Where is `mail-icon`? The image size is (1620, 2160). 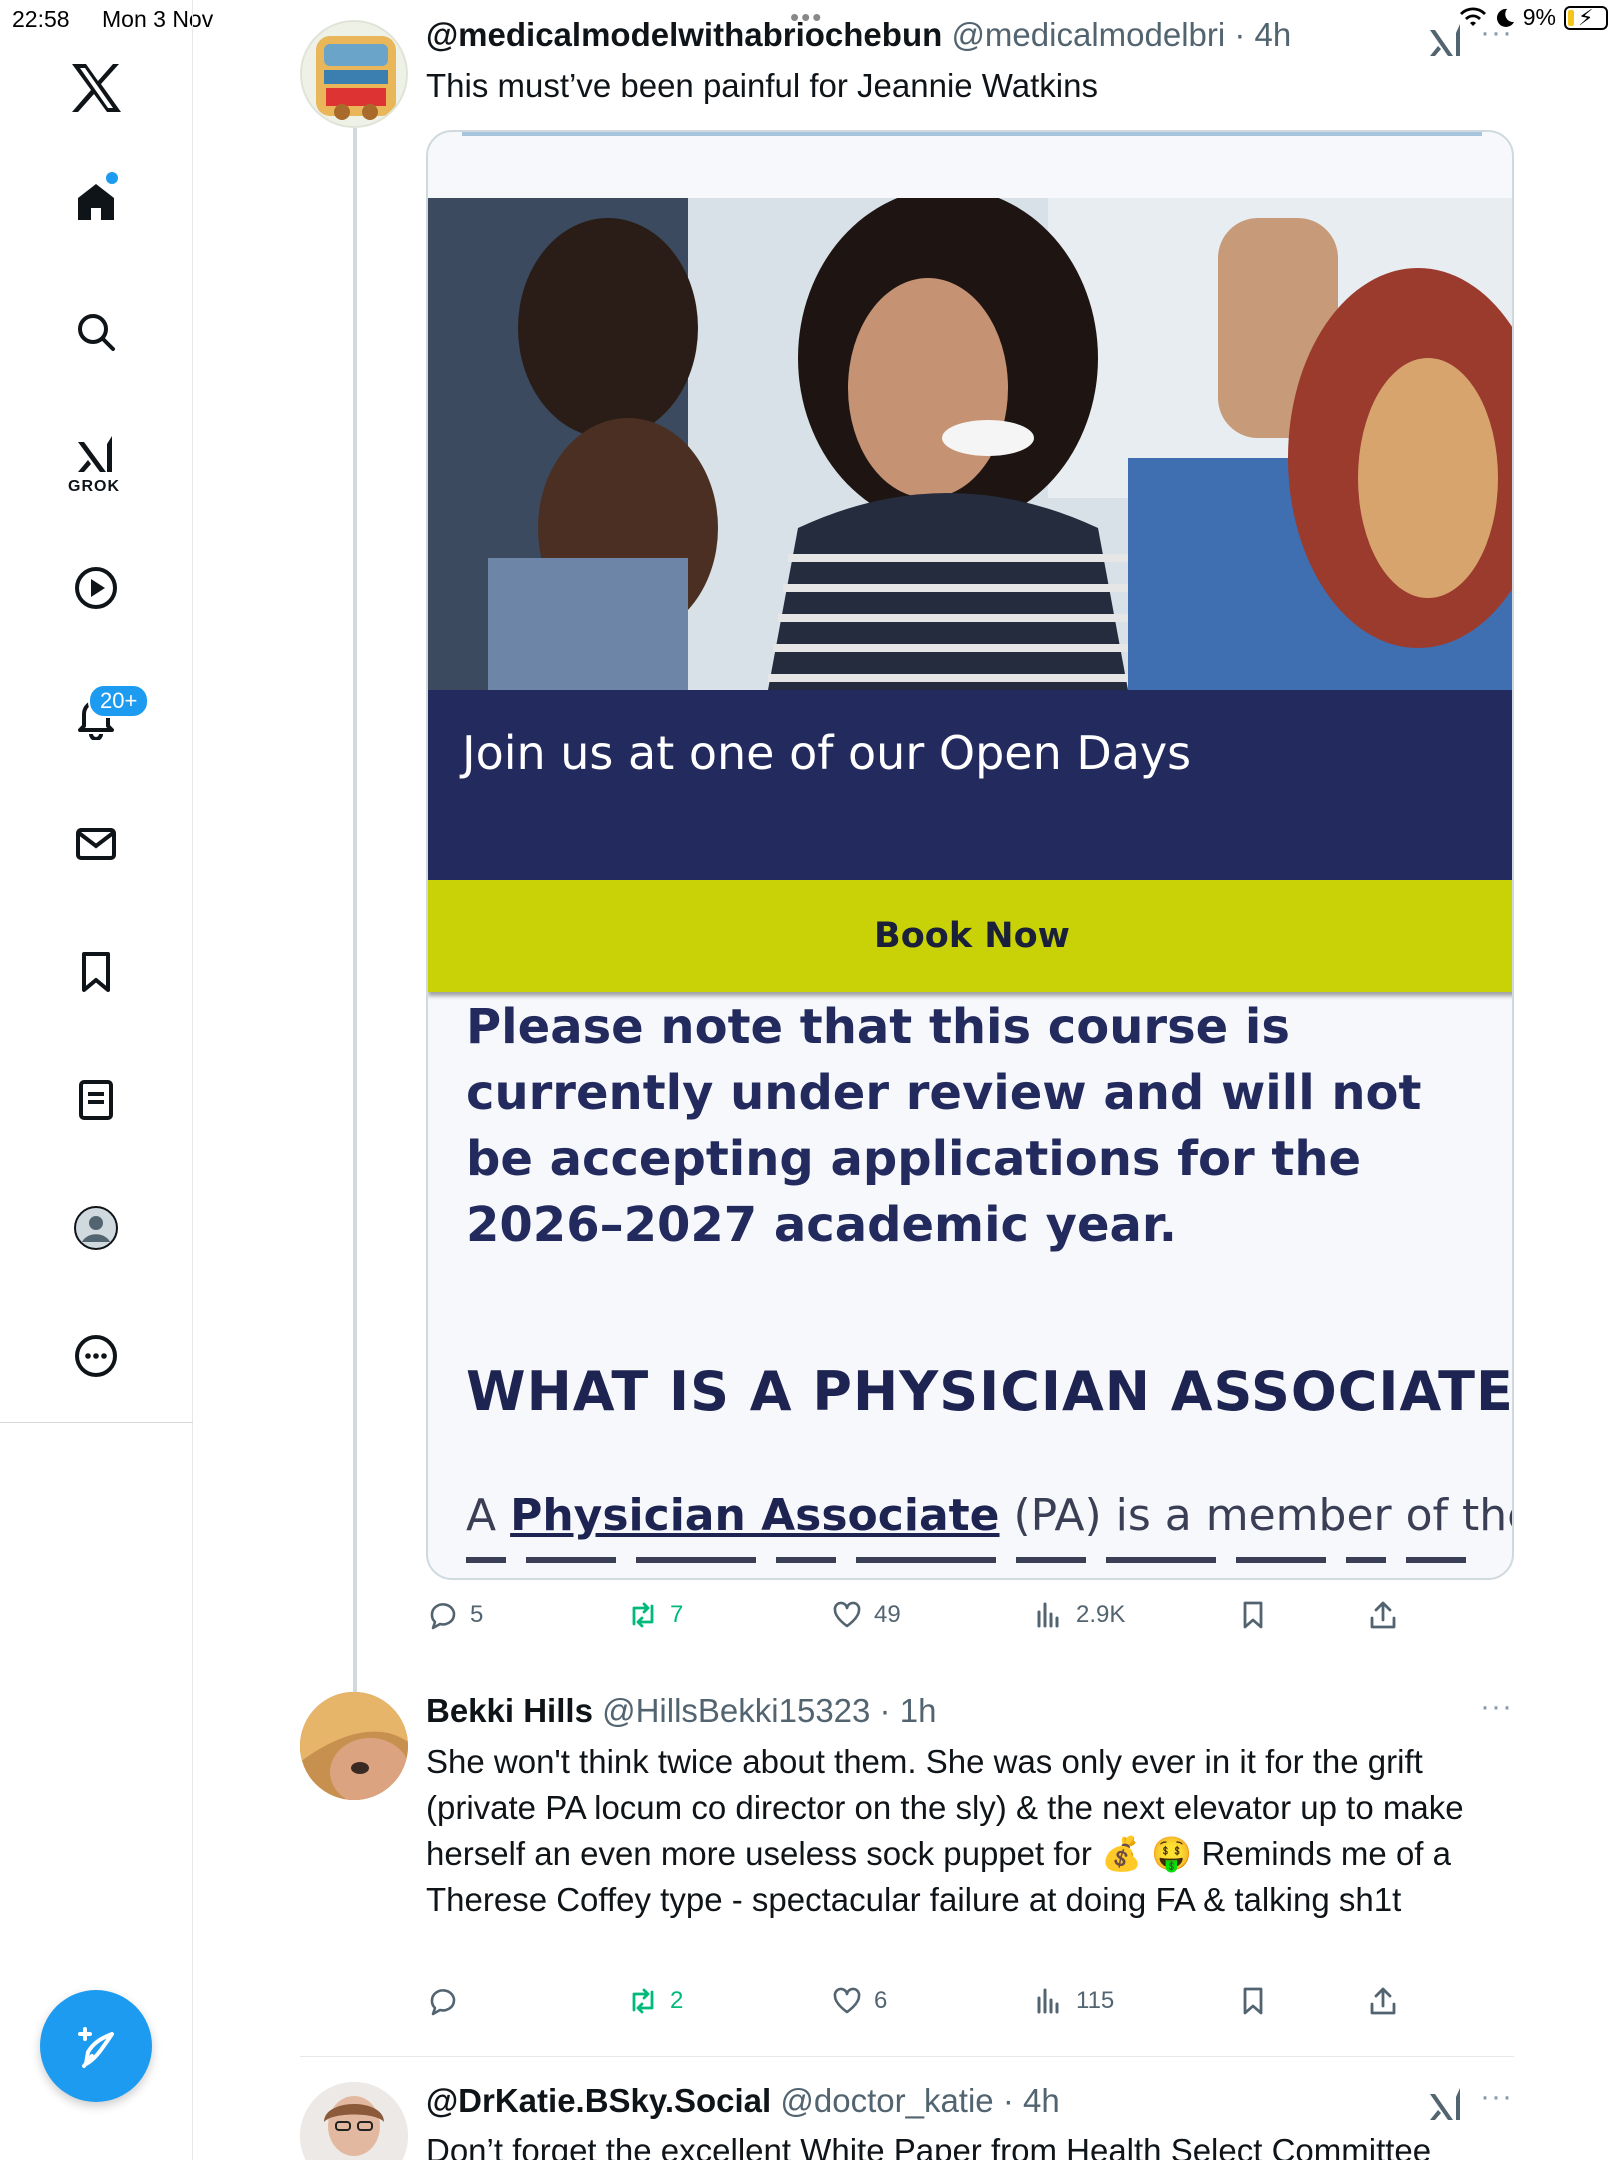
mail-icon is located at coordinates (96, 844).